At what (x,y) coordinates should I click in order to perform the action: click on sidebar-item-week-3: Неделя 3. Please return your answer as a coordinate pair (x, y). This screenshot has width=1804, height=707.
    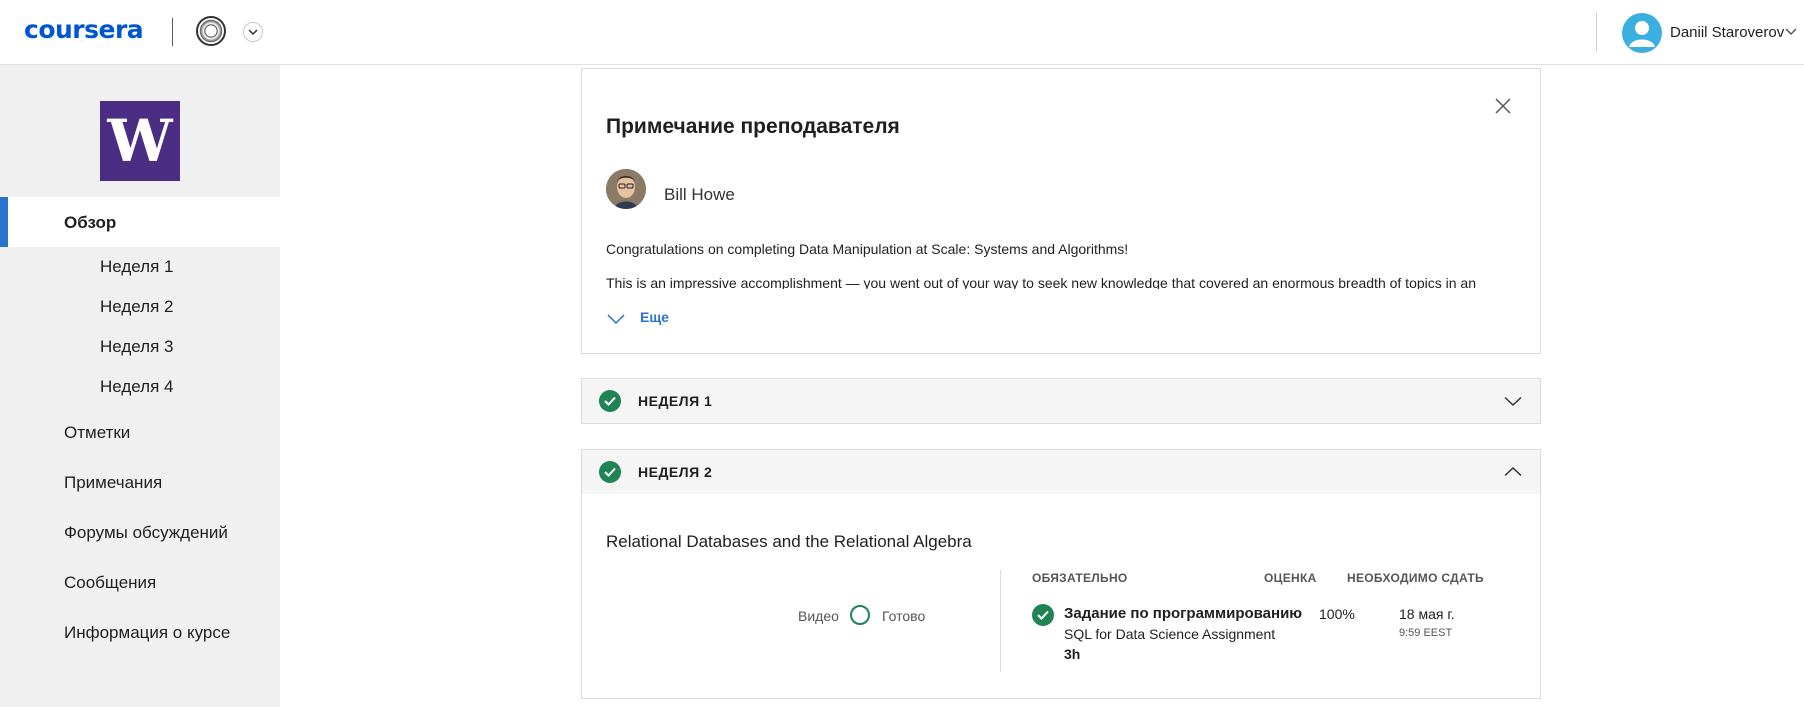
    Looking at the image, I should click on (136, 347).